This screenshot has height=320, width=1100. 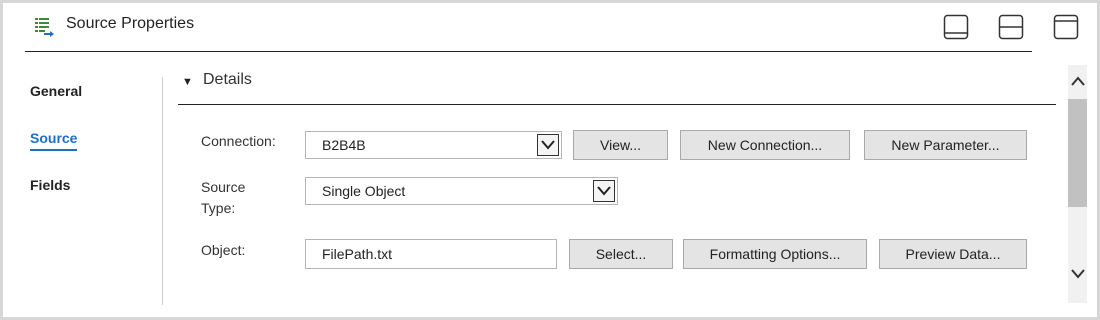 What do you see at coordinates (552, 28) in the screenshot?
I see `panel-header: Source Properties` at bounding box center [552, 28].